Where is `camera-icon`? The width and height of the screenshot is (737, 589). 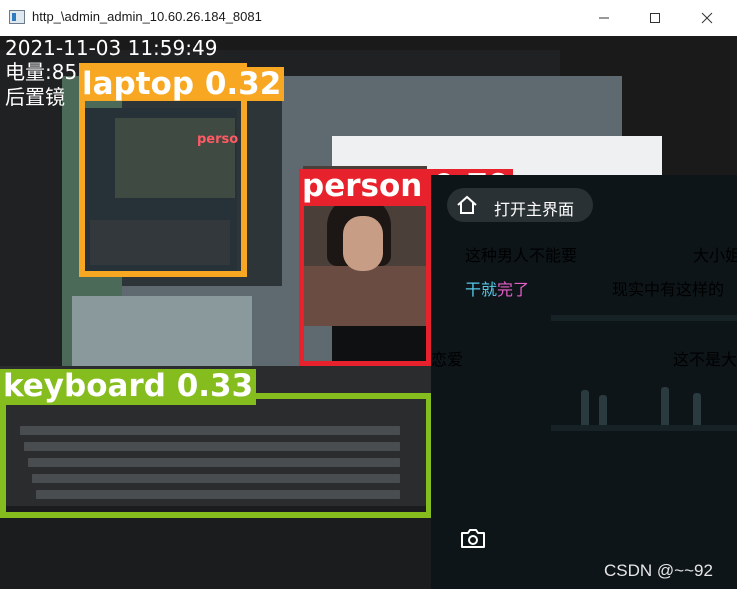
camera-icon is located at coordinates (473, 538).